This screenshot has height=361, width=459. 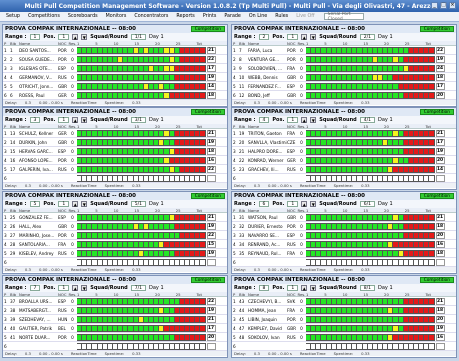 I want to click on shooter-row: 1 7 FARIA, Luca POR 0 22, so click(x=344, y=50).